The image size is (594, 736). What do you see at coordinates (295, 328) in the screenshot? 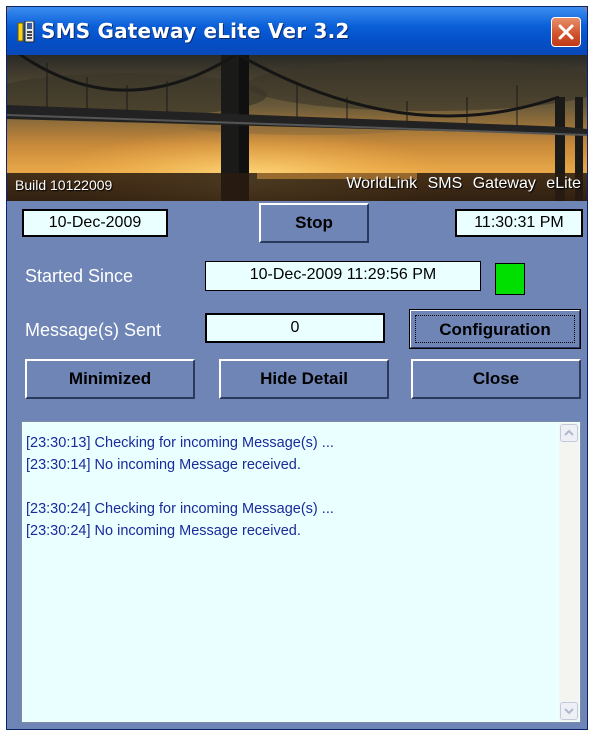
I see `messages-sent-field: 0` at bounding box center [295, 328].